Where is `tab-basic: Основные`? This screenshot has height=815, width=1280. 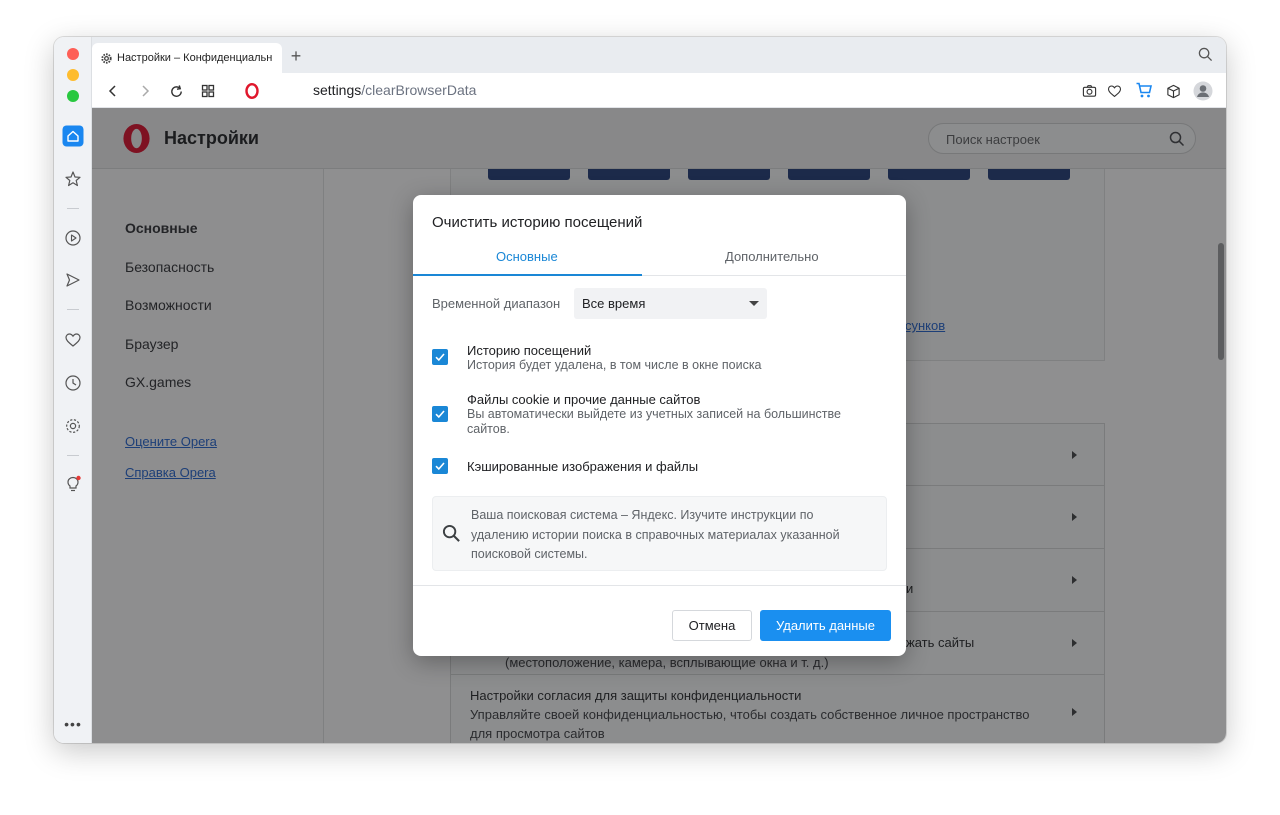
tab-basic: Основные is located at coordinates (527, 256).